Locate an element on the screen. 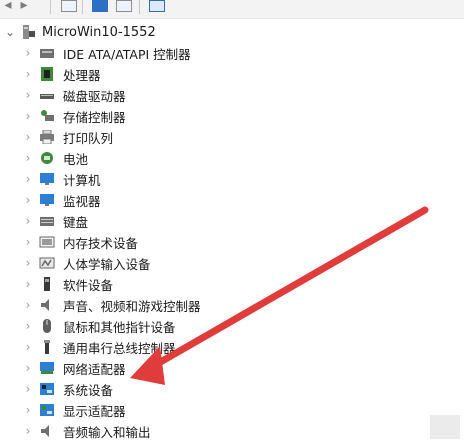 The width and height of the screenshot is (464, 445). tree-item-label: 软件设备 is located at coordinates (88, 285).